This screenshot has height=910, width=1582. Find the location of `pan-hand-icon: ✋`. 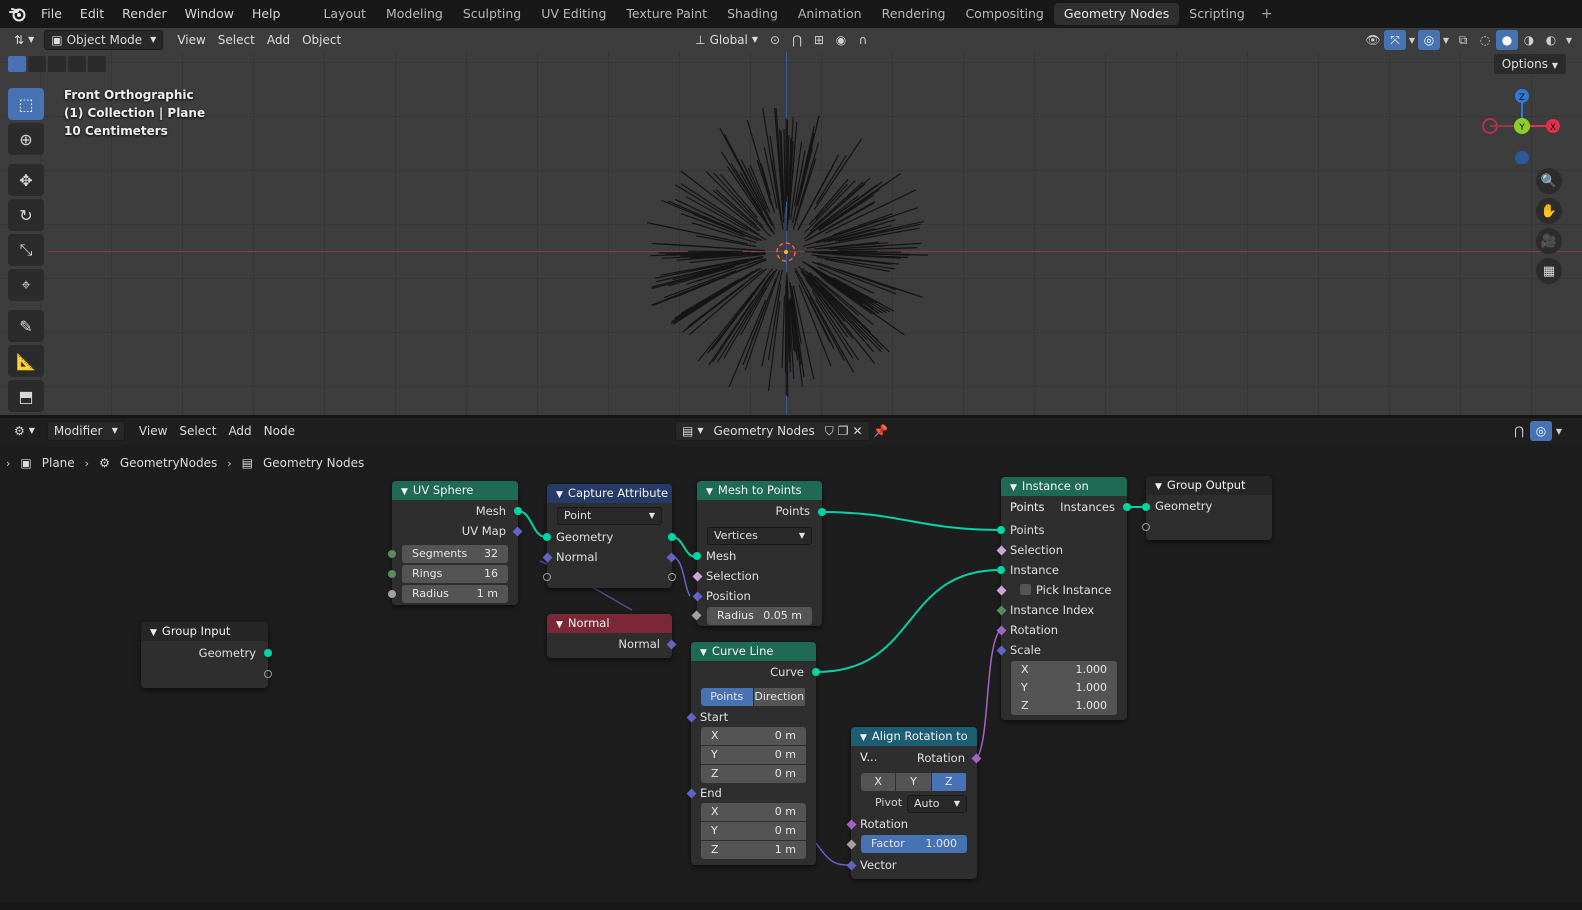

pan-hand-icon: ✋ is located at coordinates (1549, 211).